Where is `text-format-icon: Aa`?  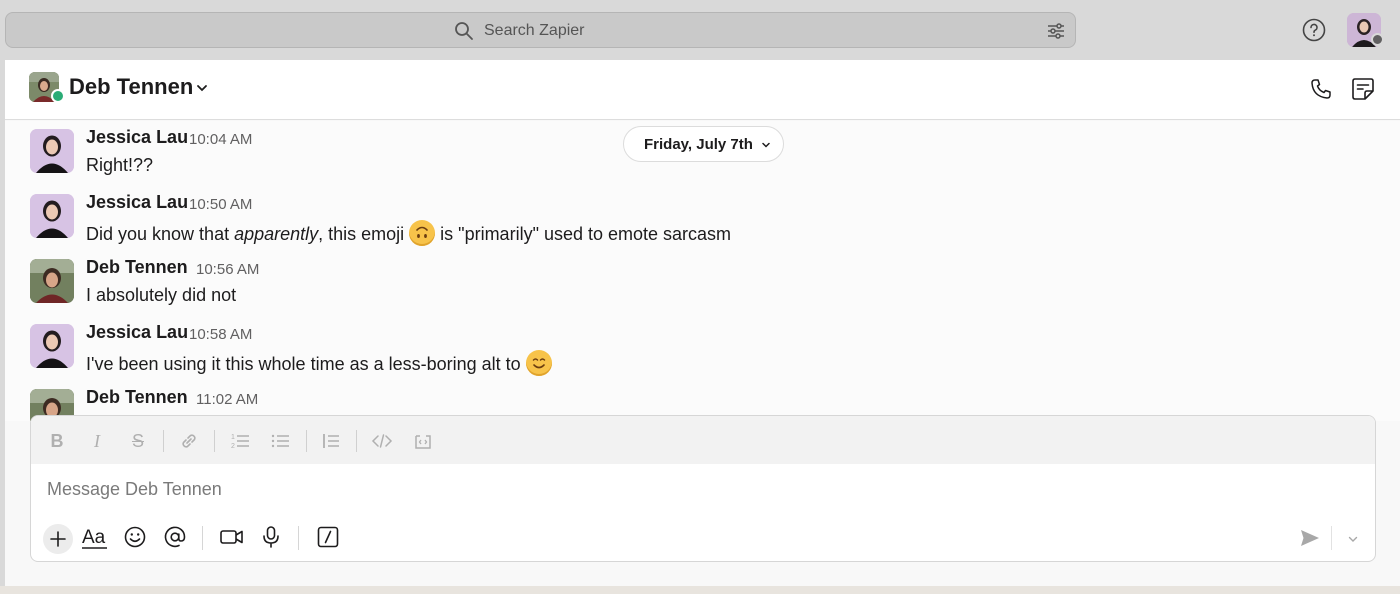
text-format-icon: Aa is located at coordinates (95, 537).